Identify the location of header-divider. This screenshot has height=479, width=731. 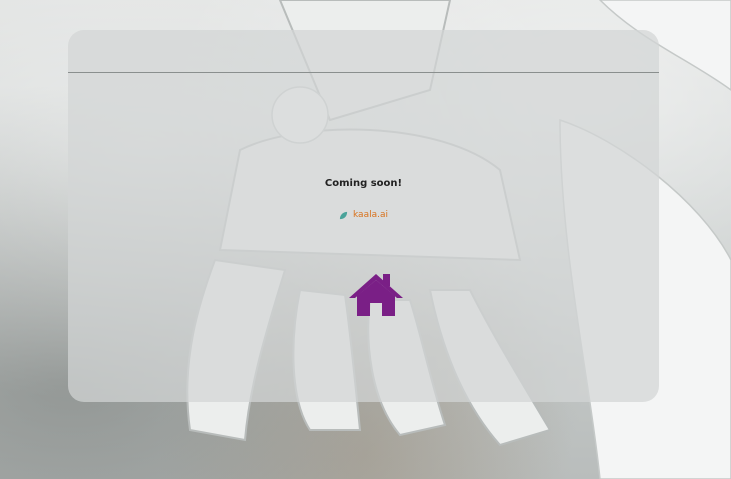
(363, 72).